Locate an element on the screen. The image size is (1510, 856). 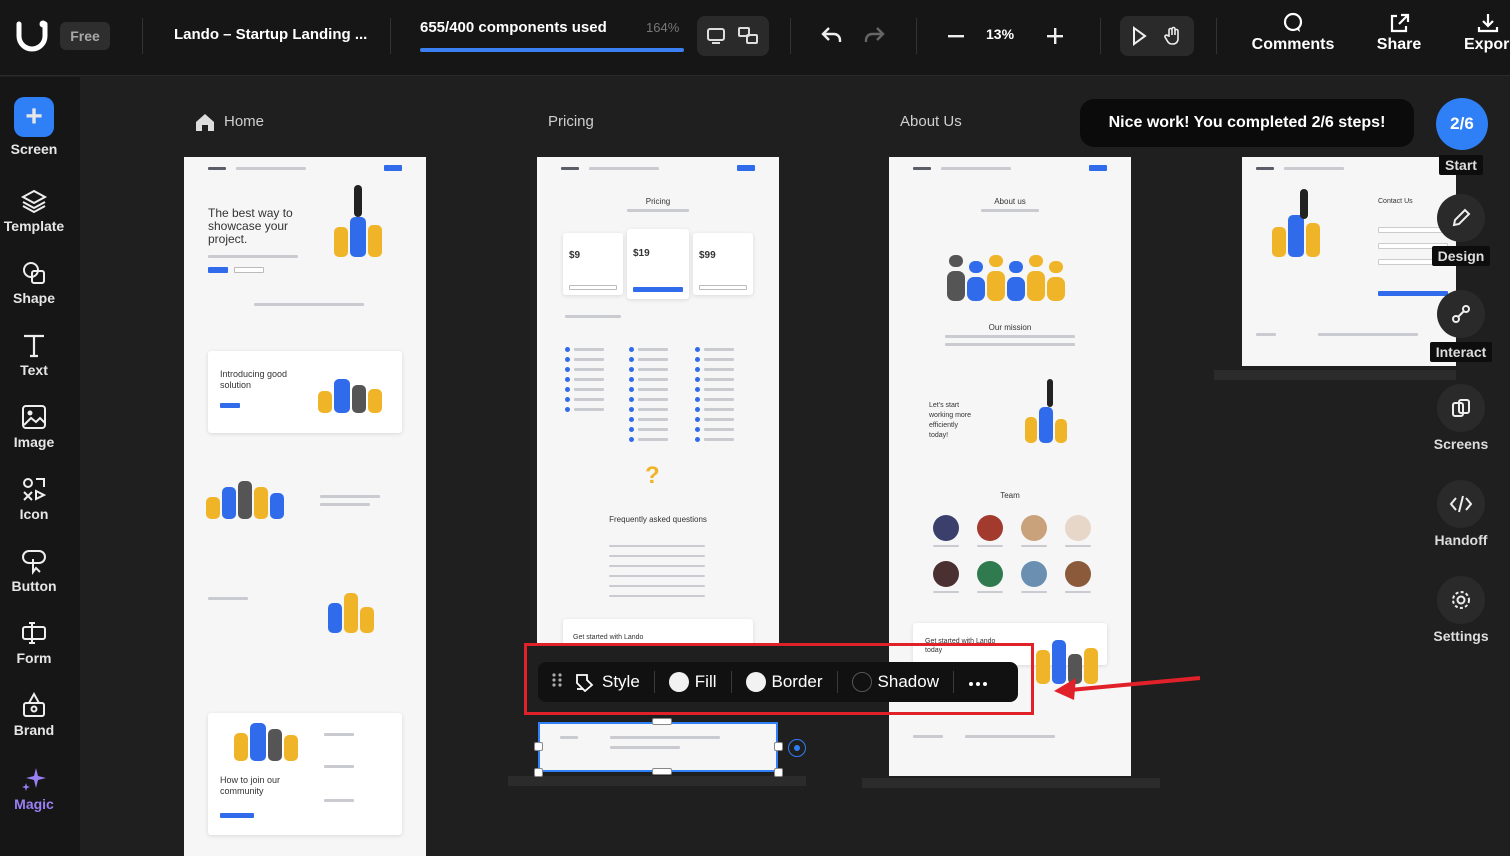
brand-tool: Brand is located at coordinates (34, 714).